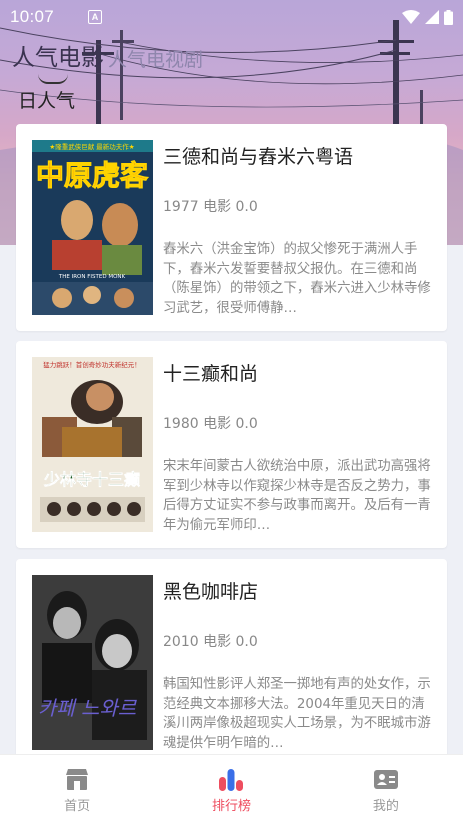 The image size is (463, 824). What do you see at coordinates (92, 175) in the screenshot?
I see `svg-text: 中原虎客` at bounding box center [92, 175].